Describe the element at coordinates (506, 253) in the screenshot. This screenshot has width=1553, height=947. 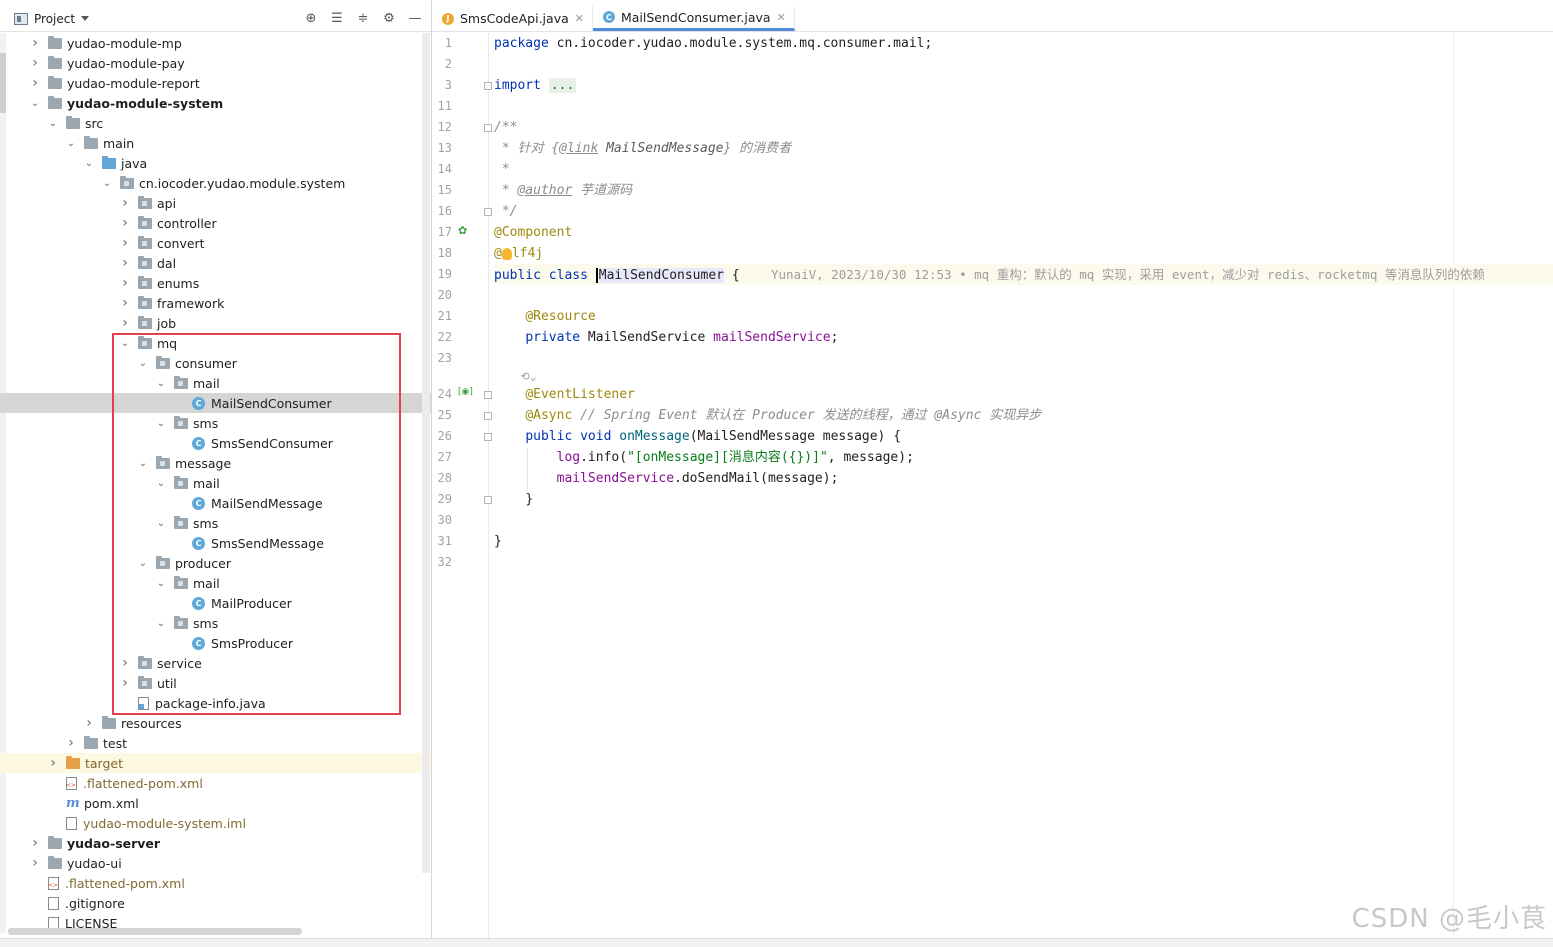
I see `lightbulb-icon` at that location.